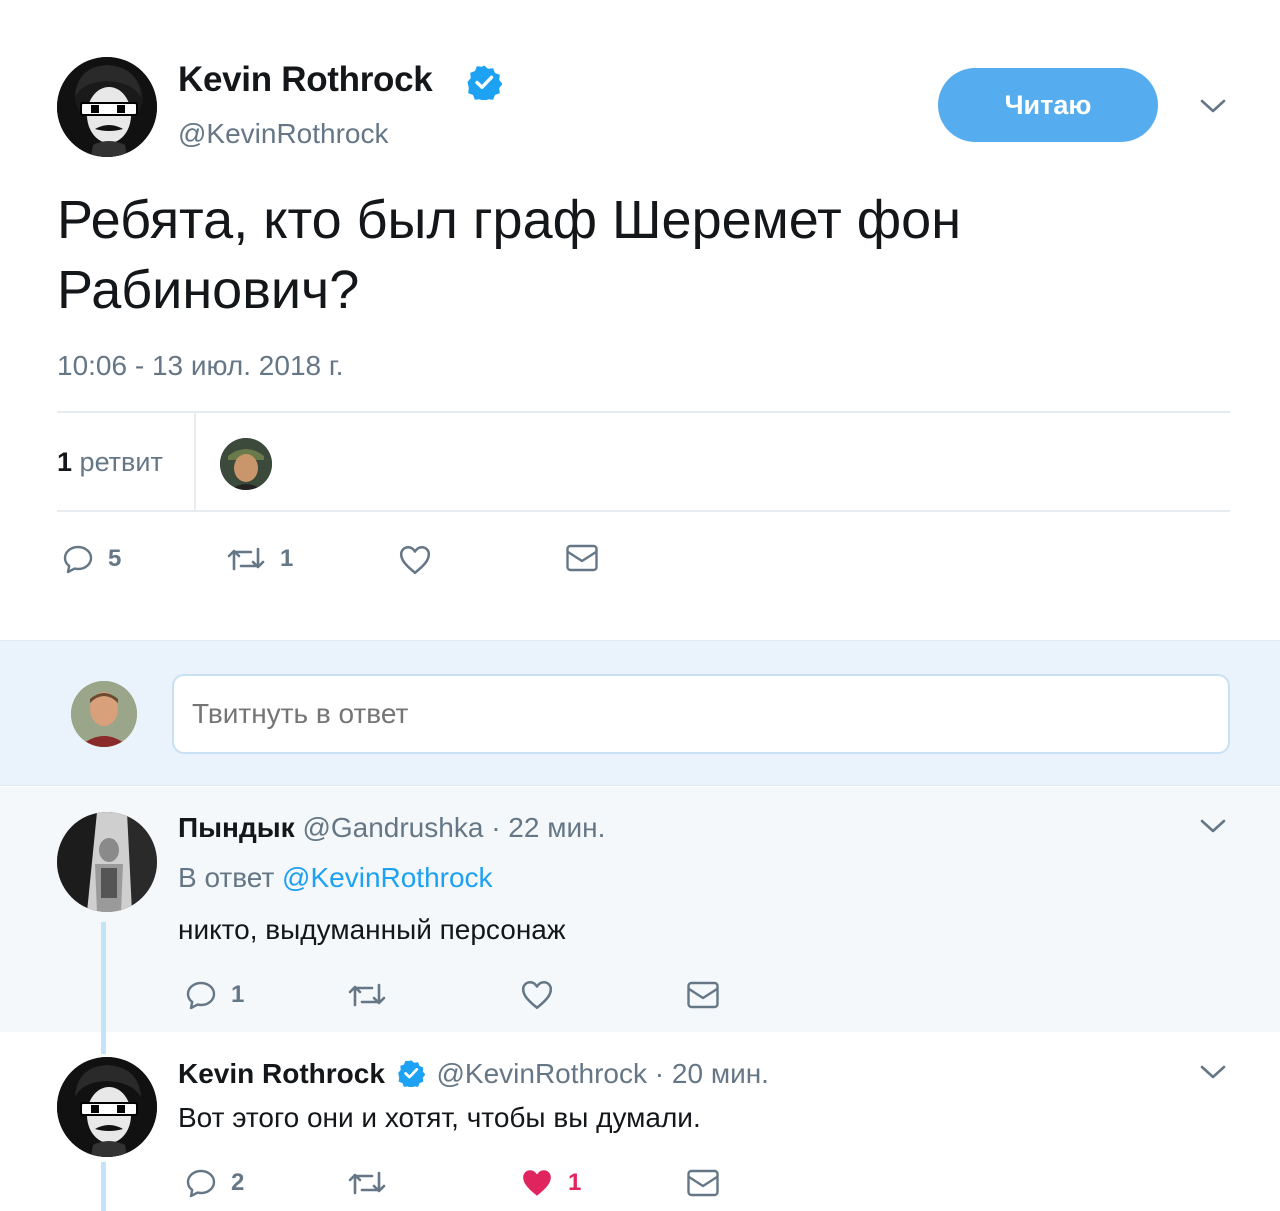 Image resolution: width=1280 pixels, height=1211 pixels. Describe the element at coordinates (575, 1182) in the screenshot. I see `like-count: 1` at that location.